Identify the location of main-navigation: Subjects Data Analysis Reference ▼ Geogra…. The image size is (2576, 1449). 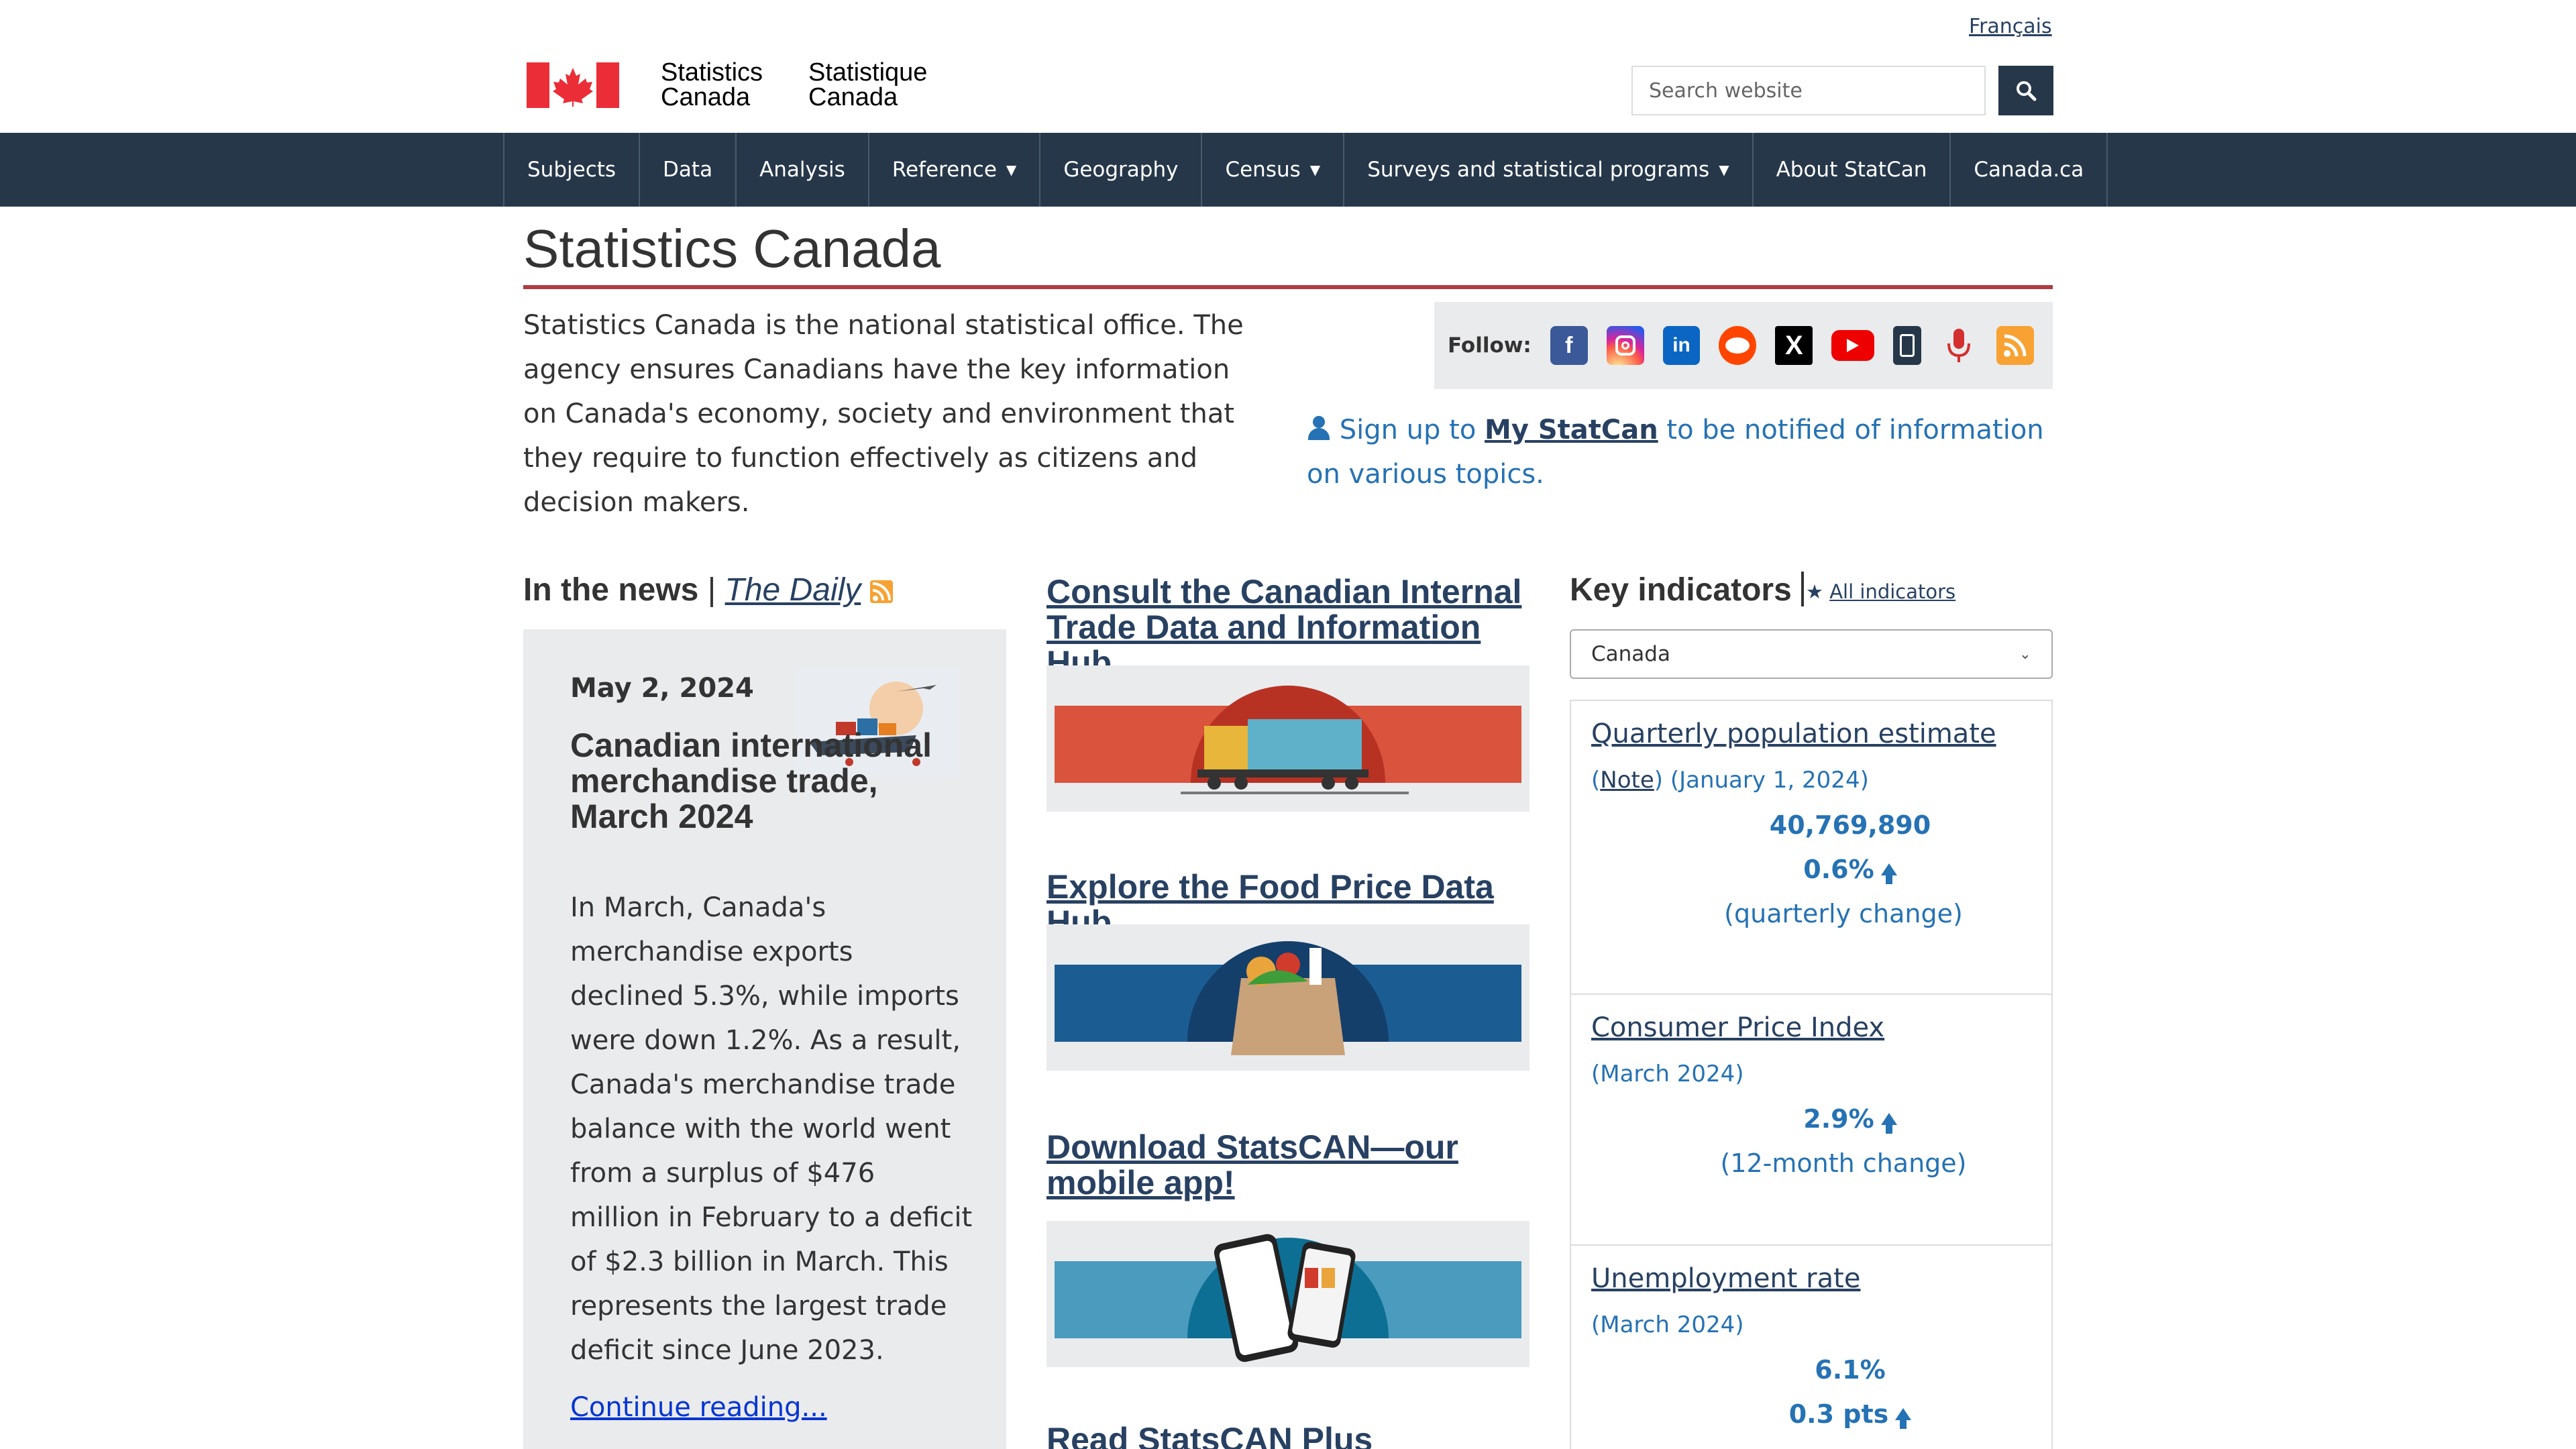
(1305, 170).